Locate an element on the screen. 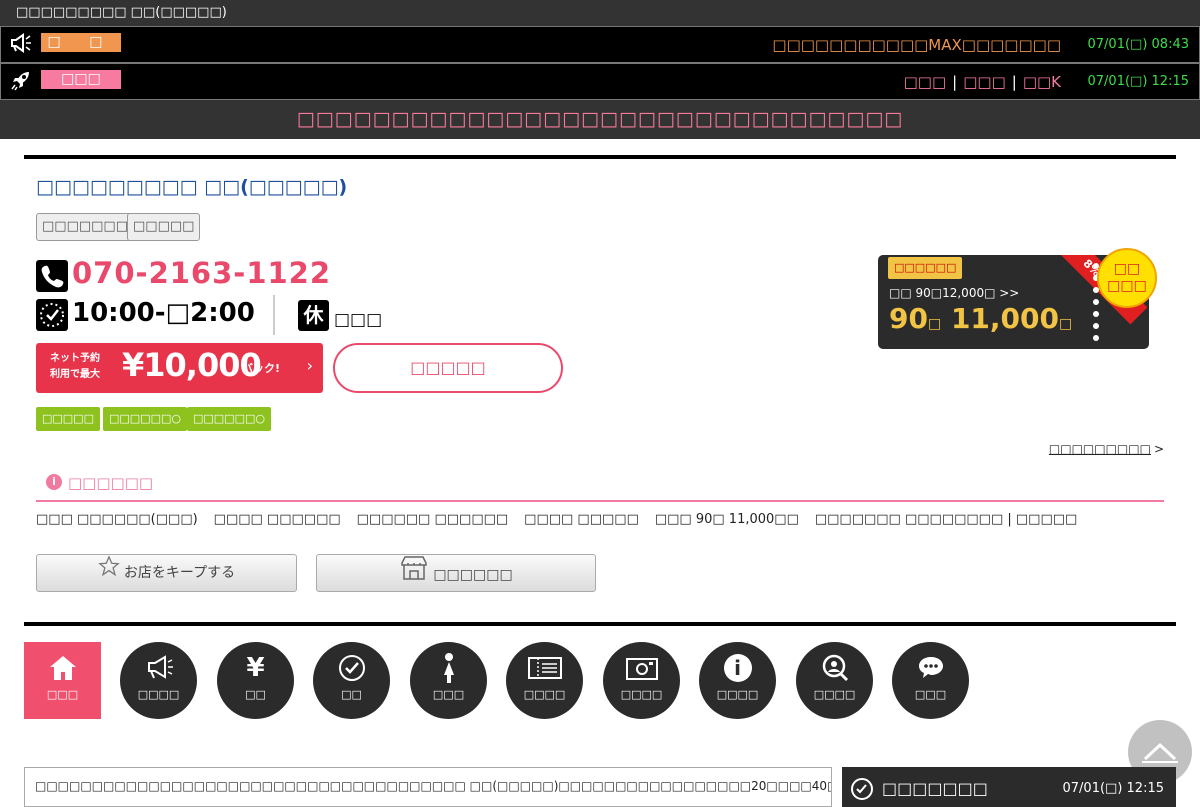  net-reserve-caption-line: 利用で最大 is located at coordinates (75, 374).